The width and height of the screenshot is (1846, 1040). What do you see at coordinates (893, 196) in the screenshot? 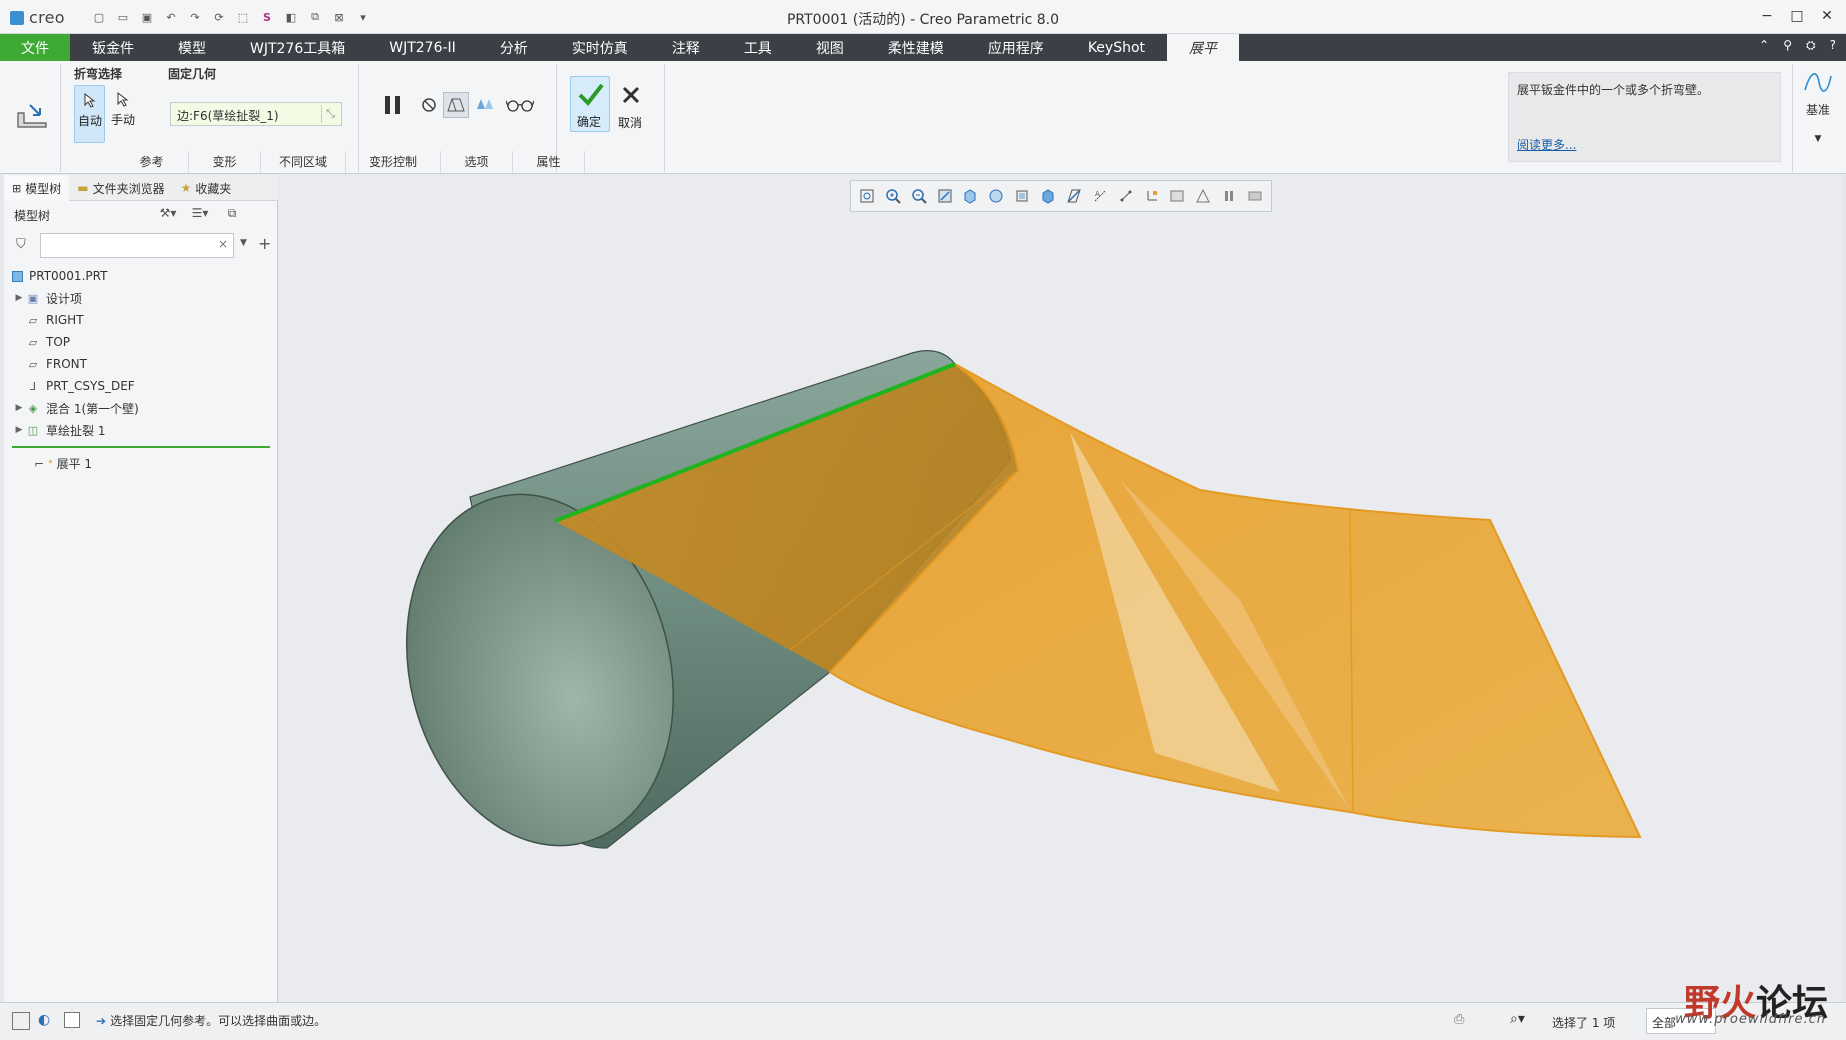
I see `zoom-in-icon` at bounding box center [893, 196].